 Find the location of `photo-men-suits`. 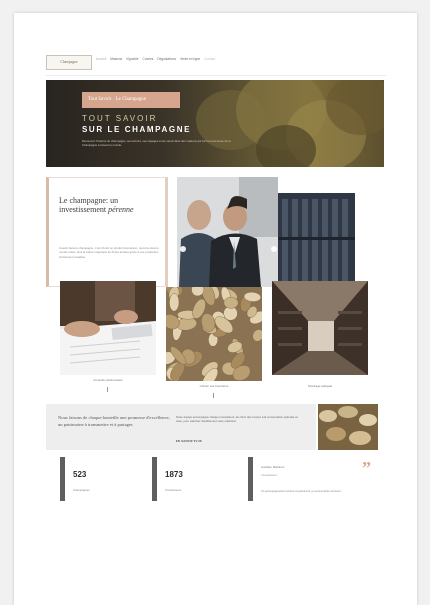

photo-men-suits is located at coordinates (227, 232).